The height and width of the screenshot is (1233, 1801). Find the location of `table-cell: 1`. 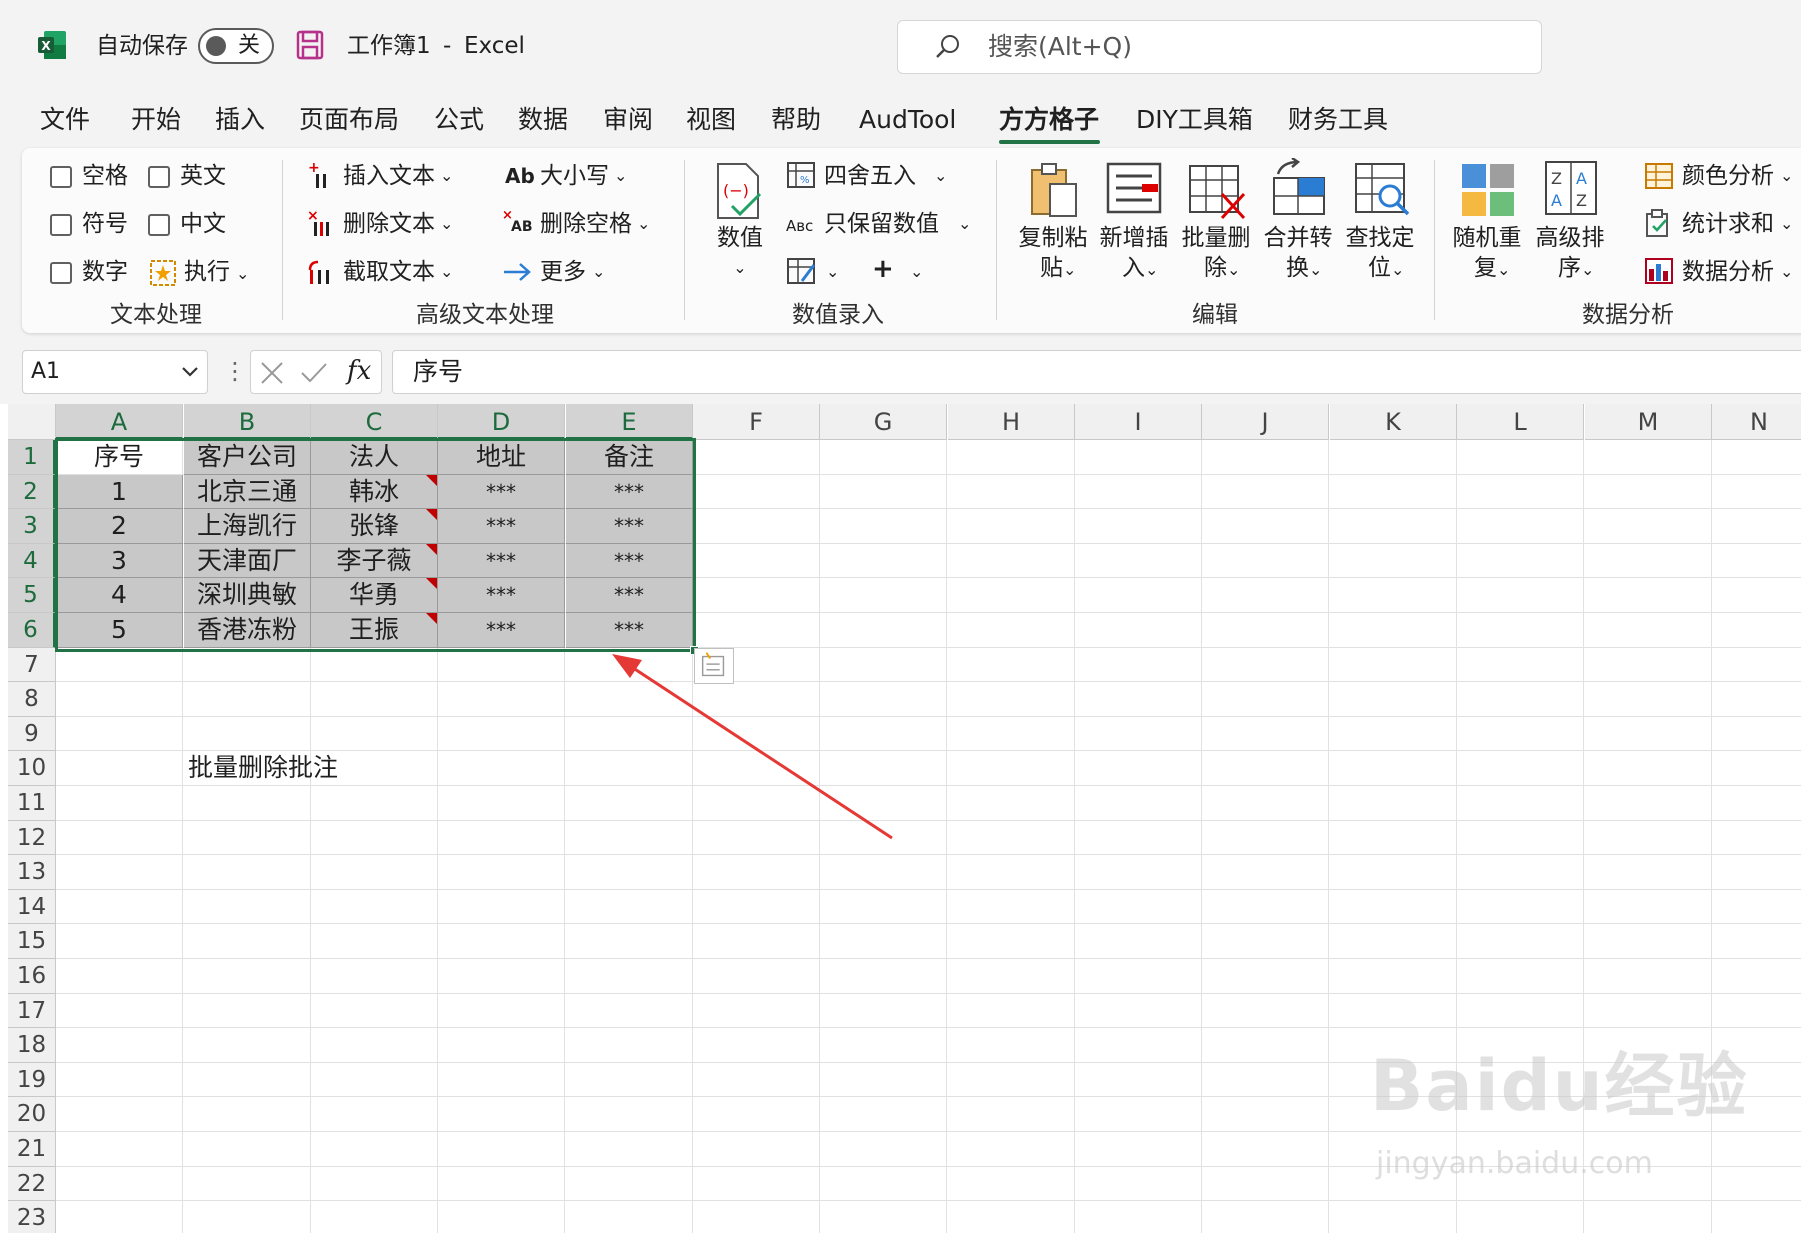

table-cell: 1 is located at coordinates (119, 492).